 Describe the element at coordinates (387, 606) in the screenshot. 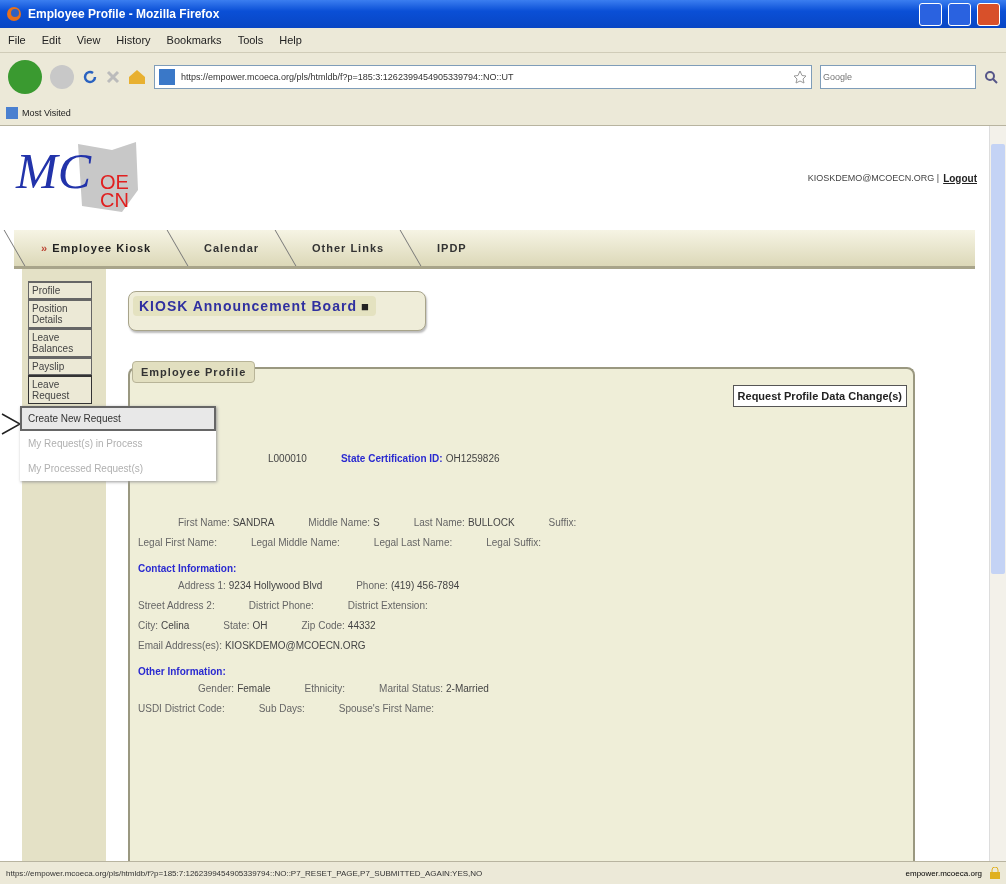

I see `field-label: District Extension:` at that location.